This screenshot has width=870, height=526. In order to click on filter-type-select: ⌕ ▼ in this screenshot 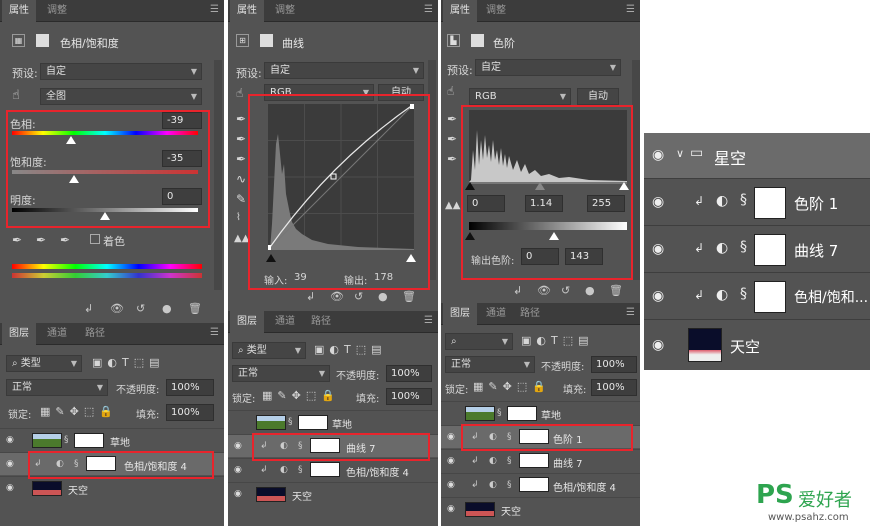, I will do `click(479, 341)`.